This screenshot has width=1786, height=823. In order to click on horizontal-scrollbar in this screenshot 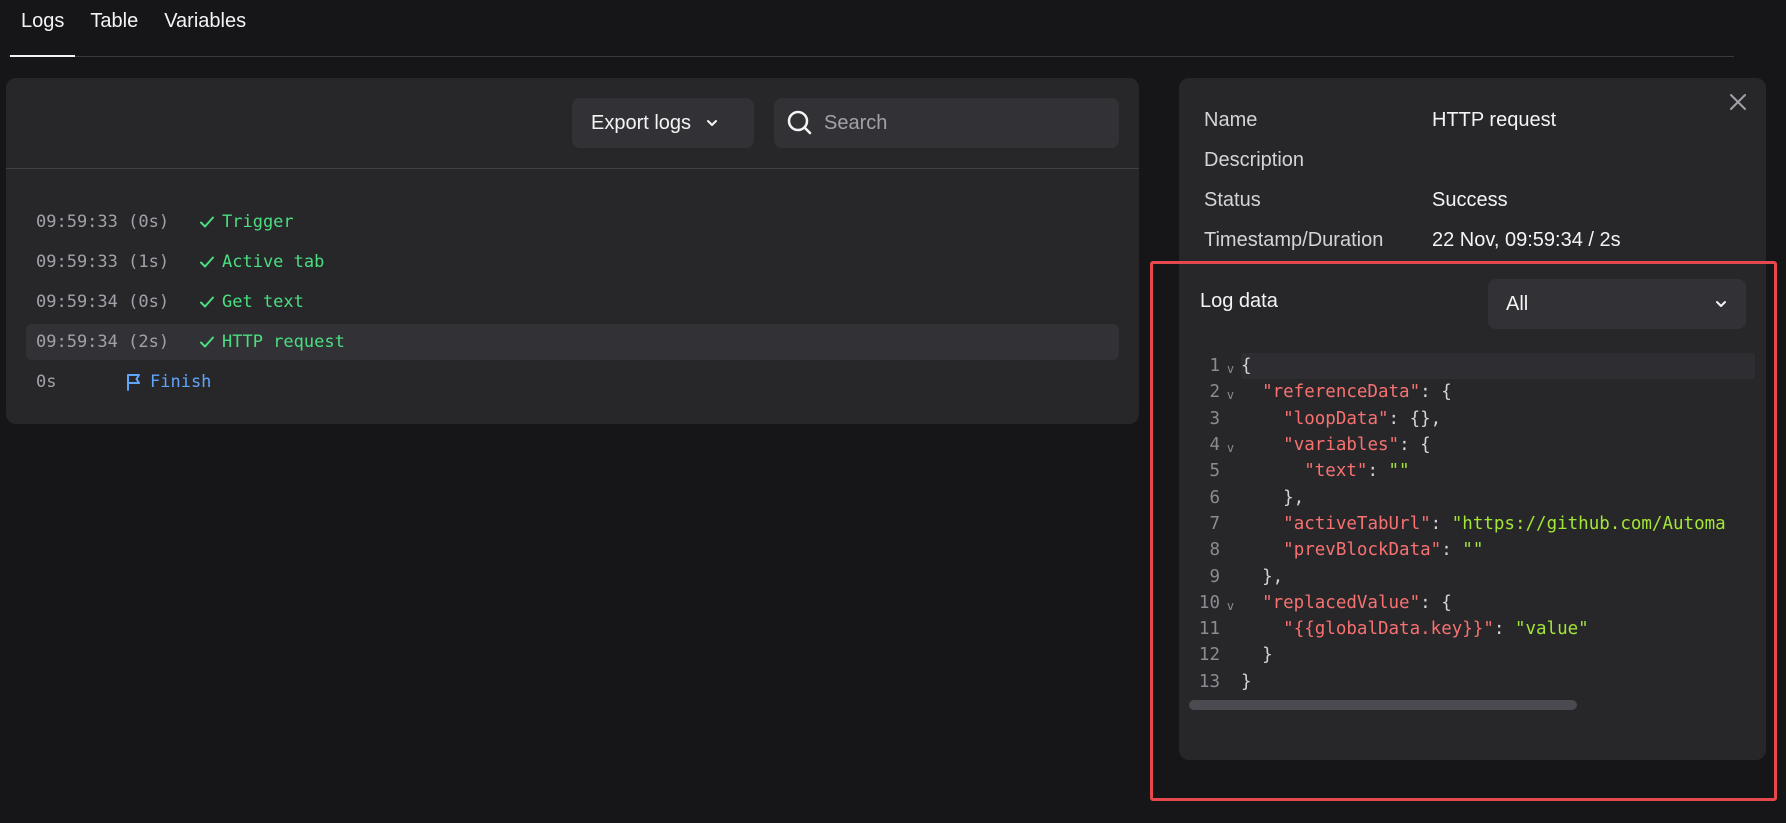, I will do `click(1383, 705)`.